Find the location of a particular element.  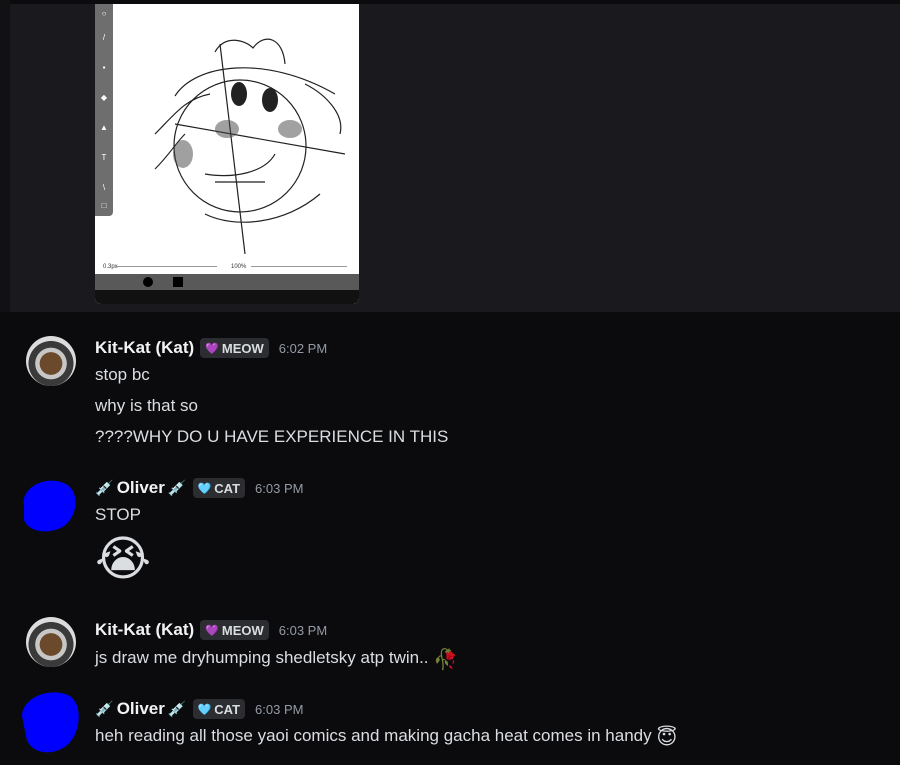

fill-icon: ◆ is located at coordinates (104, 97).